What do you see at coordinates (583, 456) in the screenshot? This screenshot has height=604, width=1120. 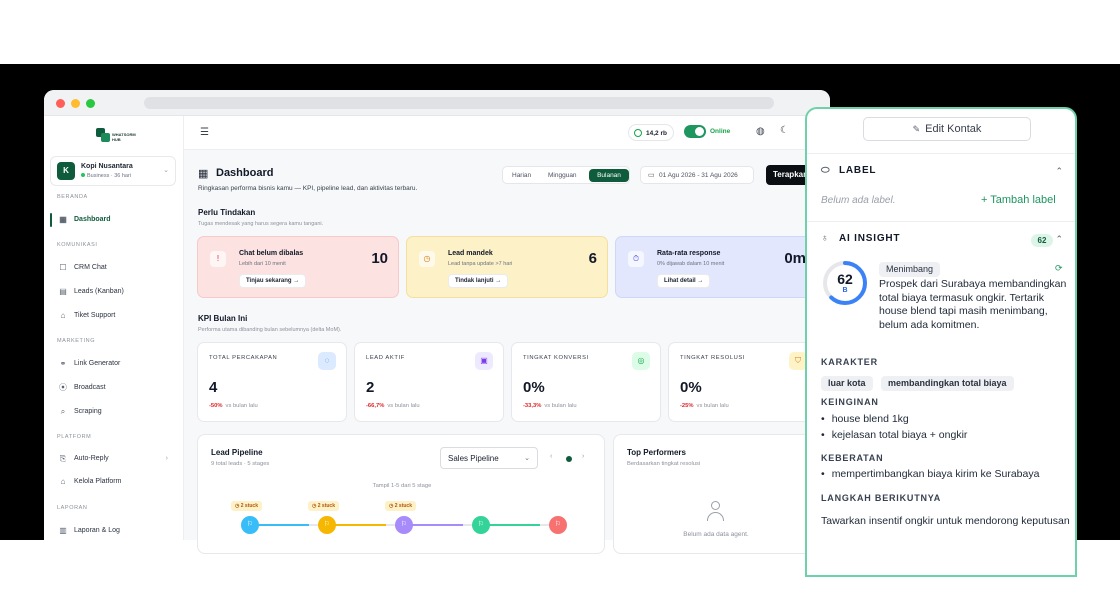 I see `chevron-right-icon: ›` at bounding box center [583, 456].